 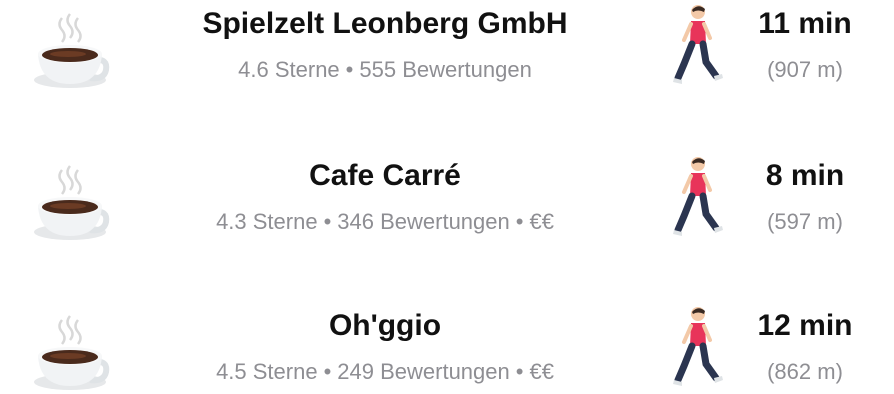 I want to click on place-meta: 4.3 Sterne • 346 Bewertungen • €€, so click(x=385, y=222).